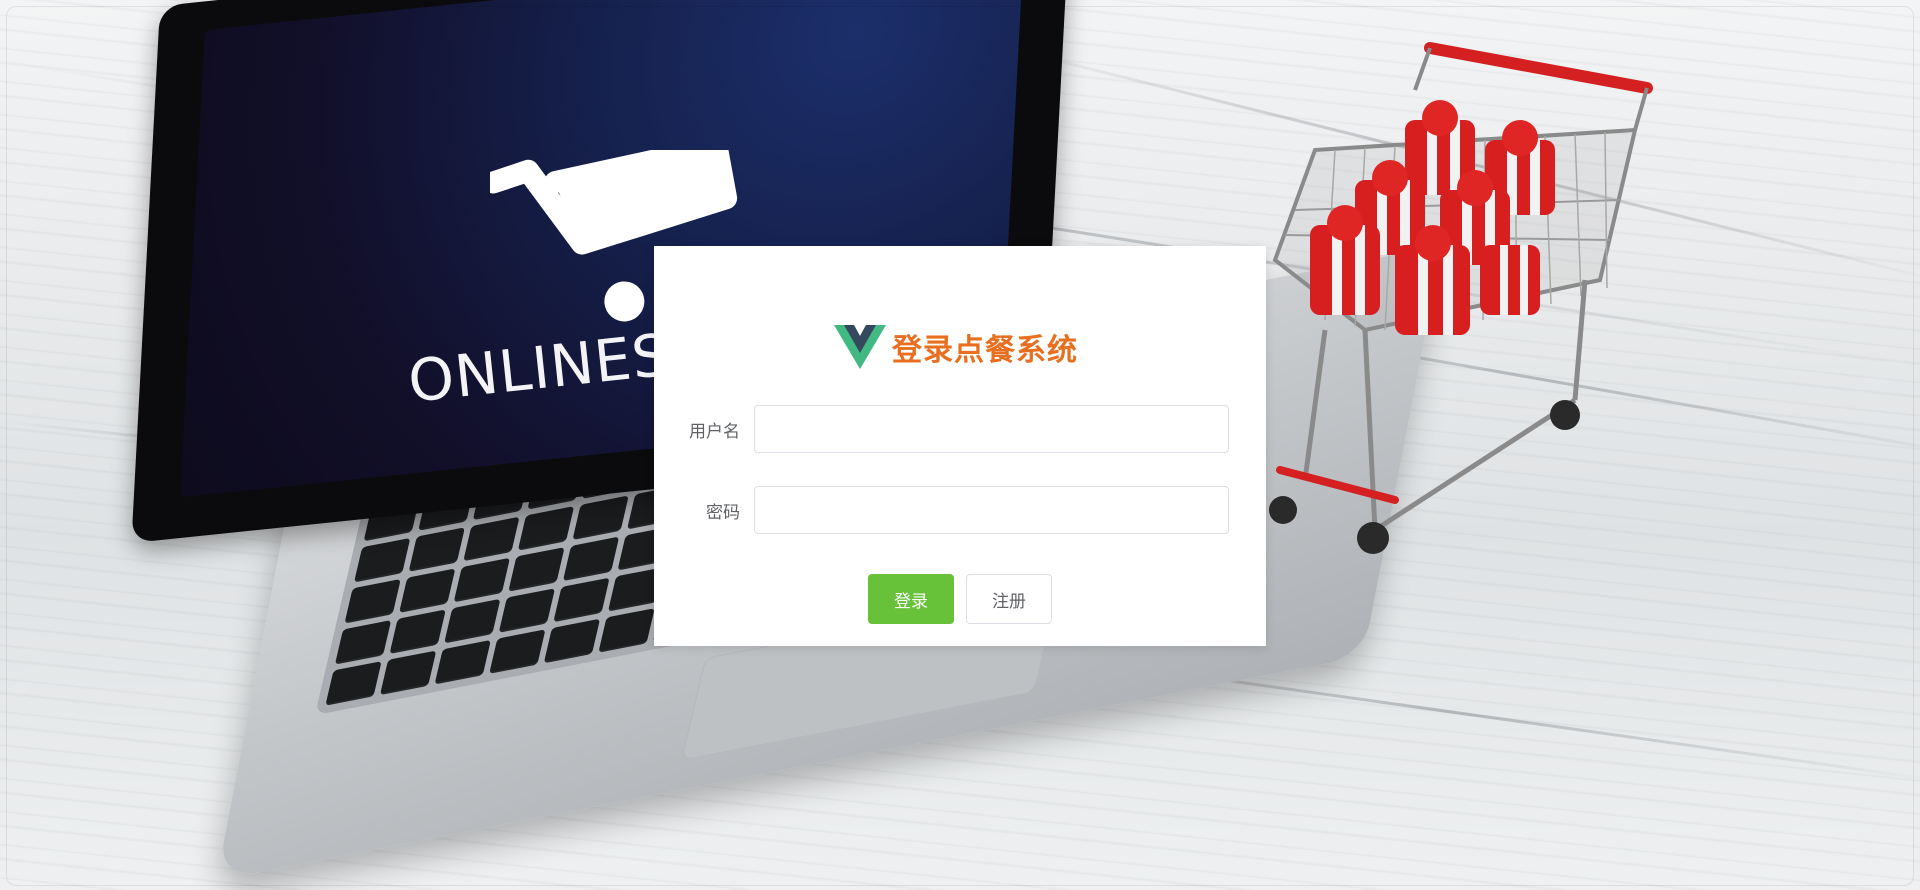 Image resolution: width=1920 pixels, height=890 pixels. Describe the element at coordinates (1461, 298) in the screenshot. I see `gift-cart-illustration` at that location.